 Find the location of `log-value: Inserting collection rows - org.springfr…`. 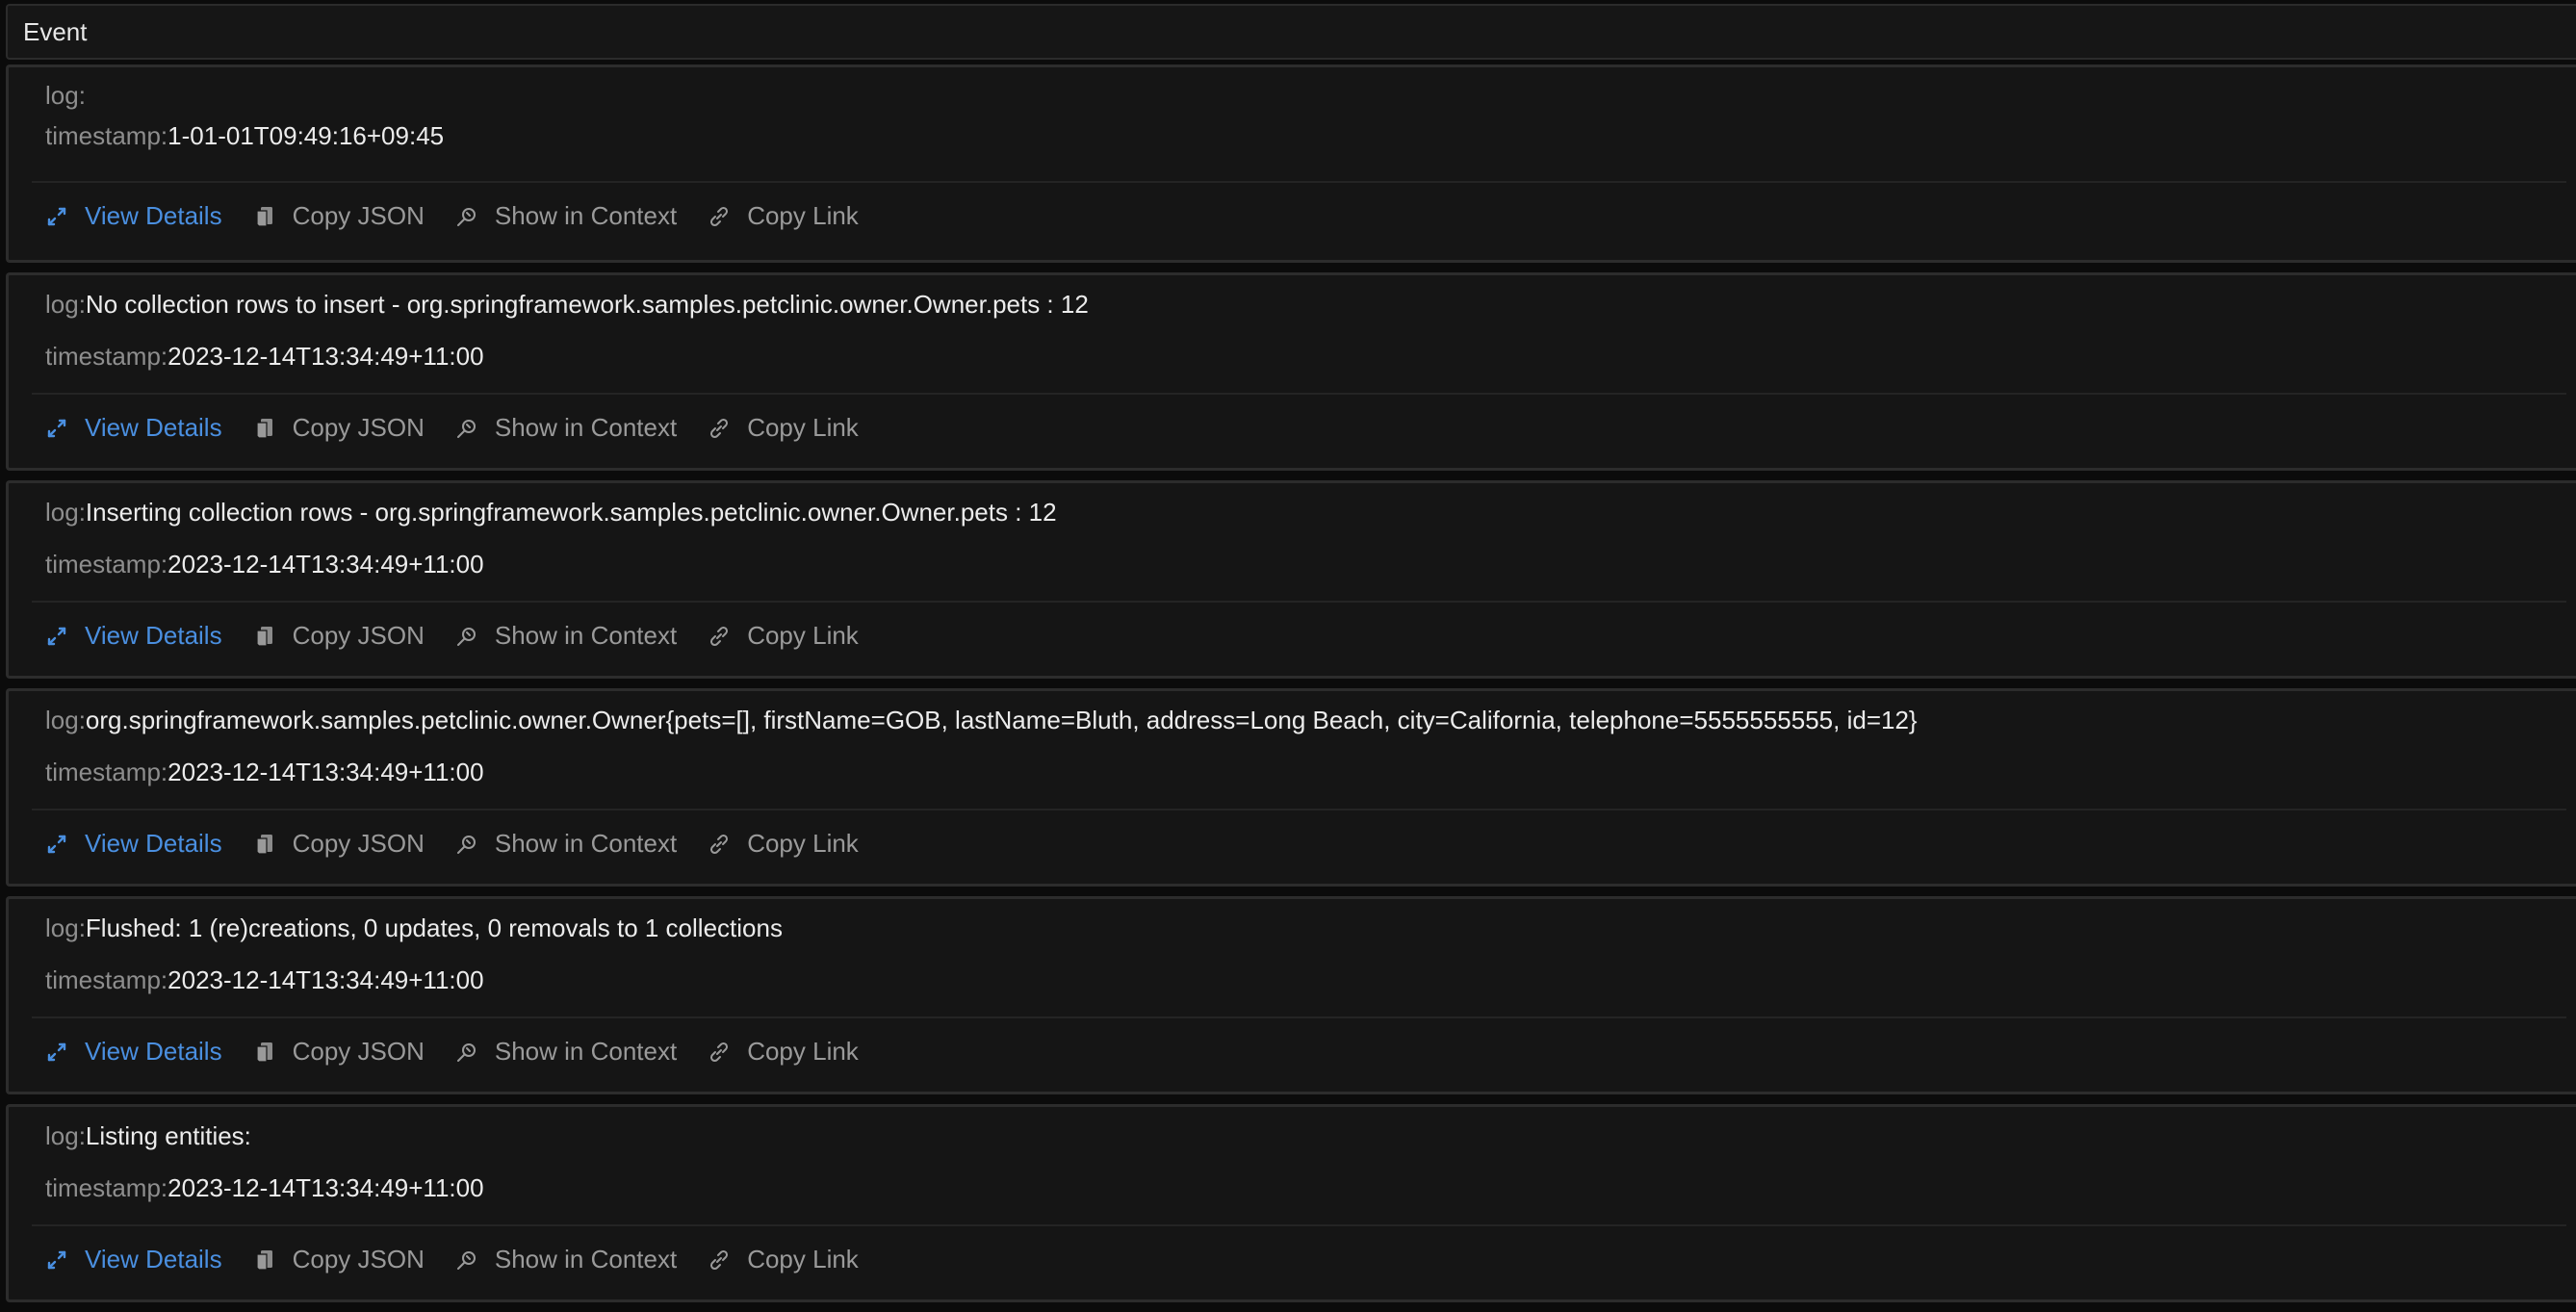

log-value: Inserting collection rows - org.springfr… is located at coordinates (571, 512).